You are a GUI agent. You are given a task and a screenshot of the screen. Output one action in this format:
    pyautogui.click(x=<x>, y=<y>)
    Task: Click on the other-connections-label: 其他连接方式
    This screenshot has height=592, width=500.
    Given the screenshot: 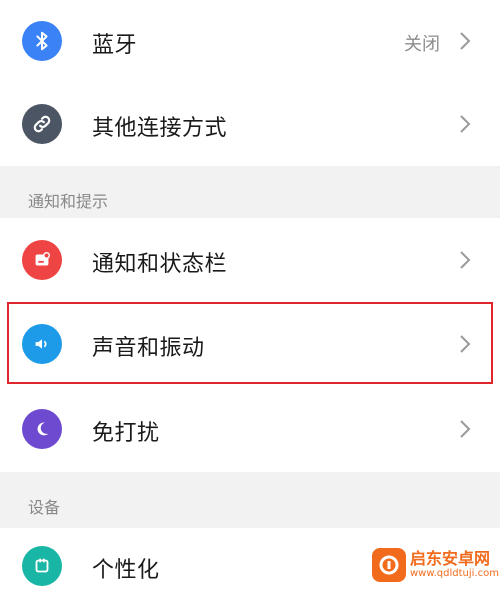 What is the action you would take?
    pyautogui.click(x=160, y=128)
    